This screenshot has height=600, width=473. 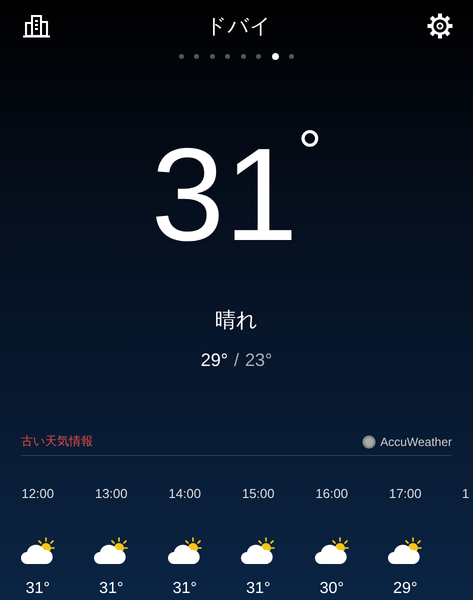 What do you see at coordinates (224, 195) in the screenshot?
I see `temperature: 31` at bounding box center [224, 195].